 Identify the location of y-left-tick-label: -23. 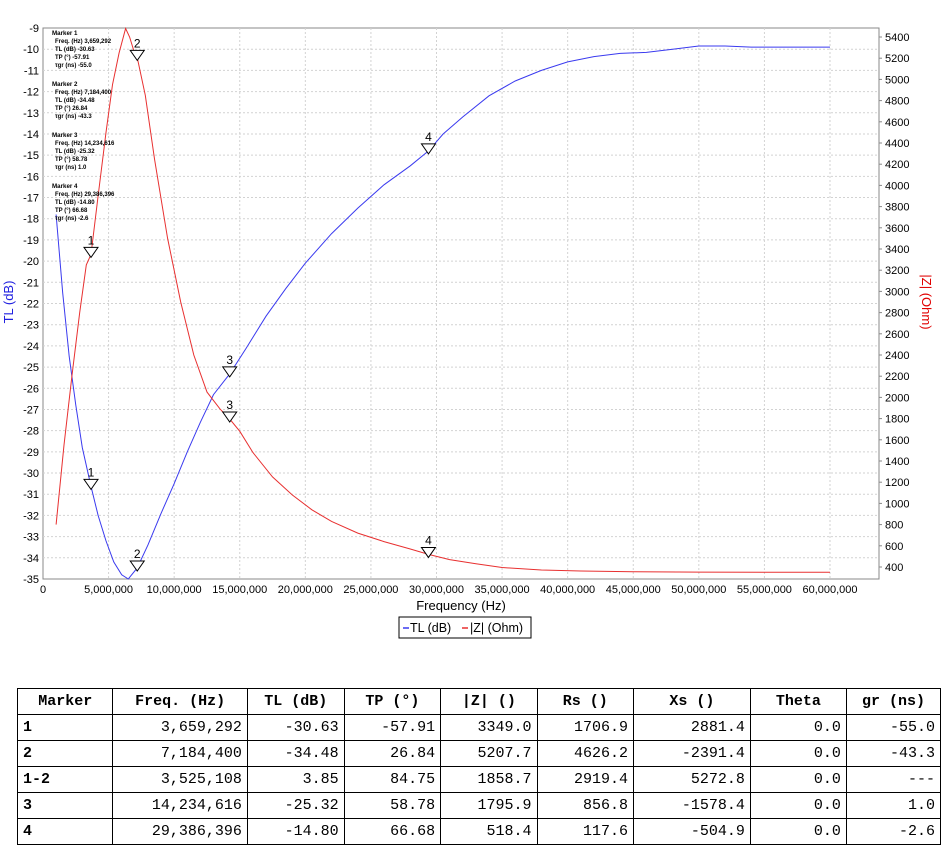
(31, 326).